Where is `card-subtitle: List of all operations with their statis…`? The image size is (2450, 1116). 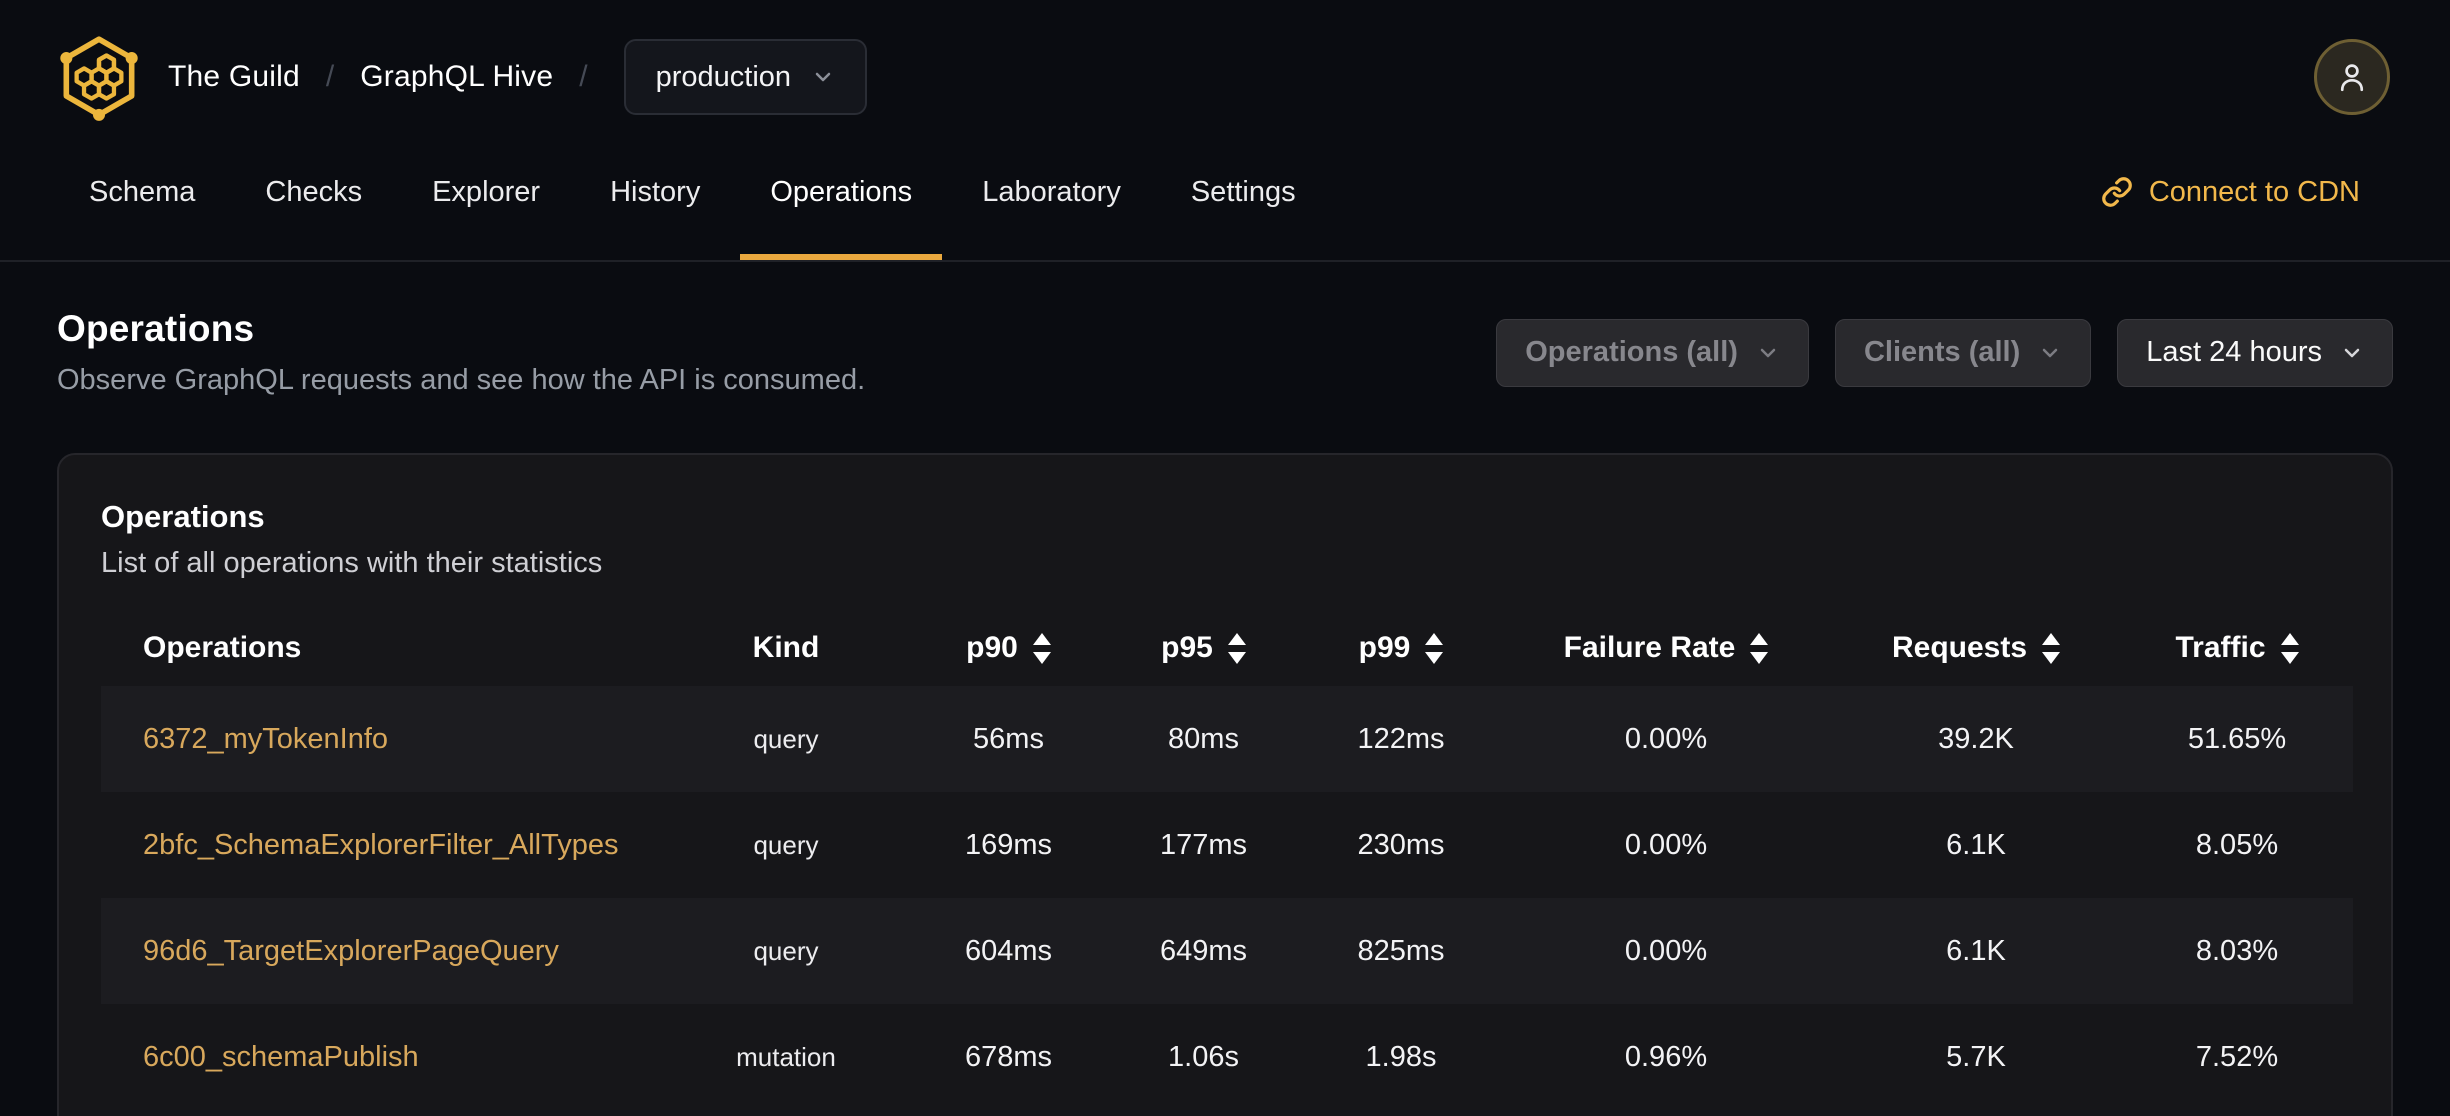
card-subtitle: List of all operations with their statis… is located at coordinates (352, 563).